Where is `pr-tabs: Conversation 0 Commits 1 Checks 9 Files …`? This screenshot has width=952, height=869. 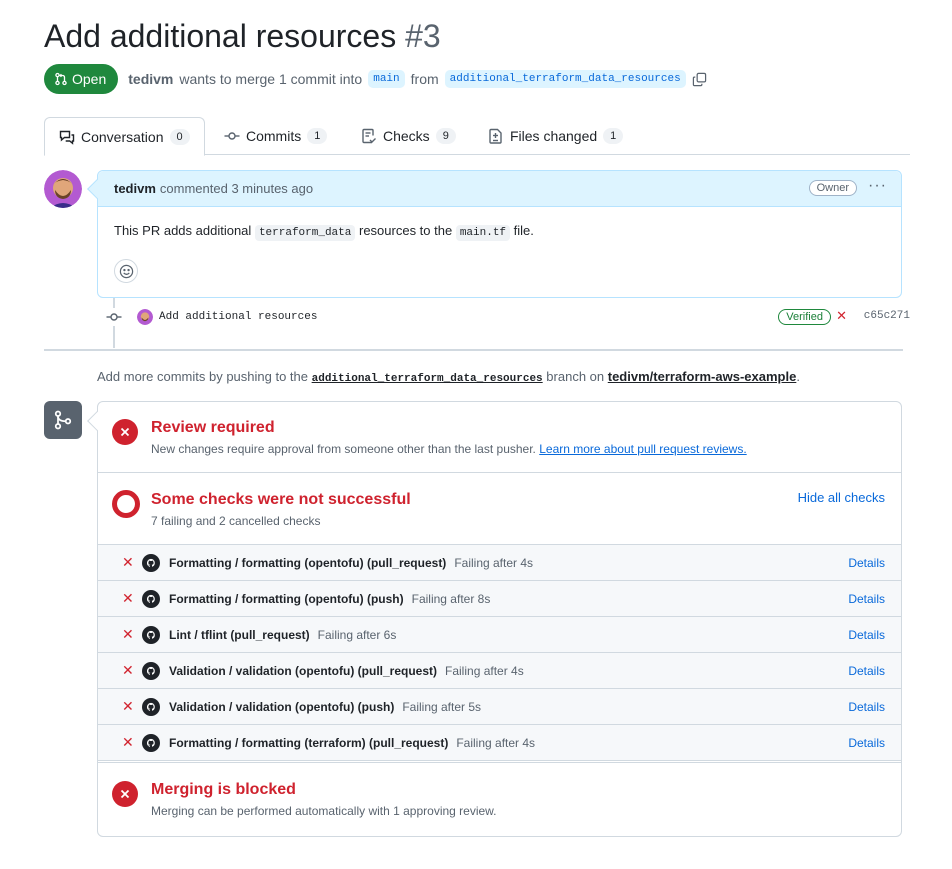 pr-tabs: Conversation 0 Commits 1 Checks 9 Files … is located at coordinates (477, 136).